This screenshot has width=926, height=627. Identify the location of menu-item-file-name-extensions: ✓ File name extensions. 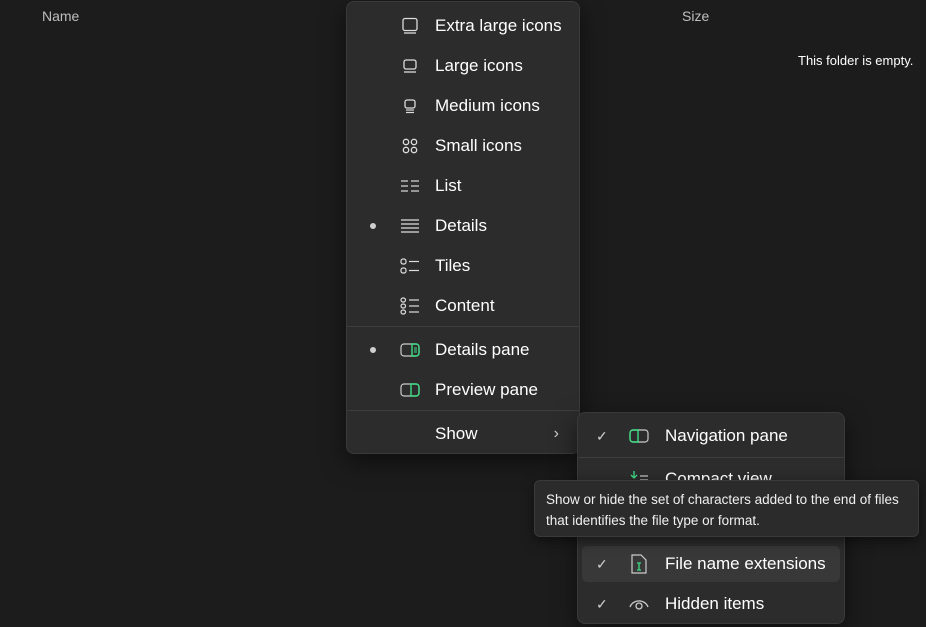
(711, 564).